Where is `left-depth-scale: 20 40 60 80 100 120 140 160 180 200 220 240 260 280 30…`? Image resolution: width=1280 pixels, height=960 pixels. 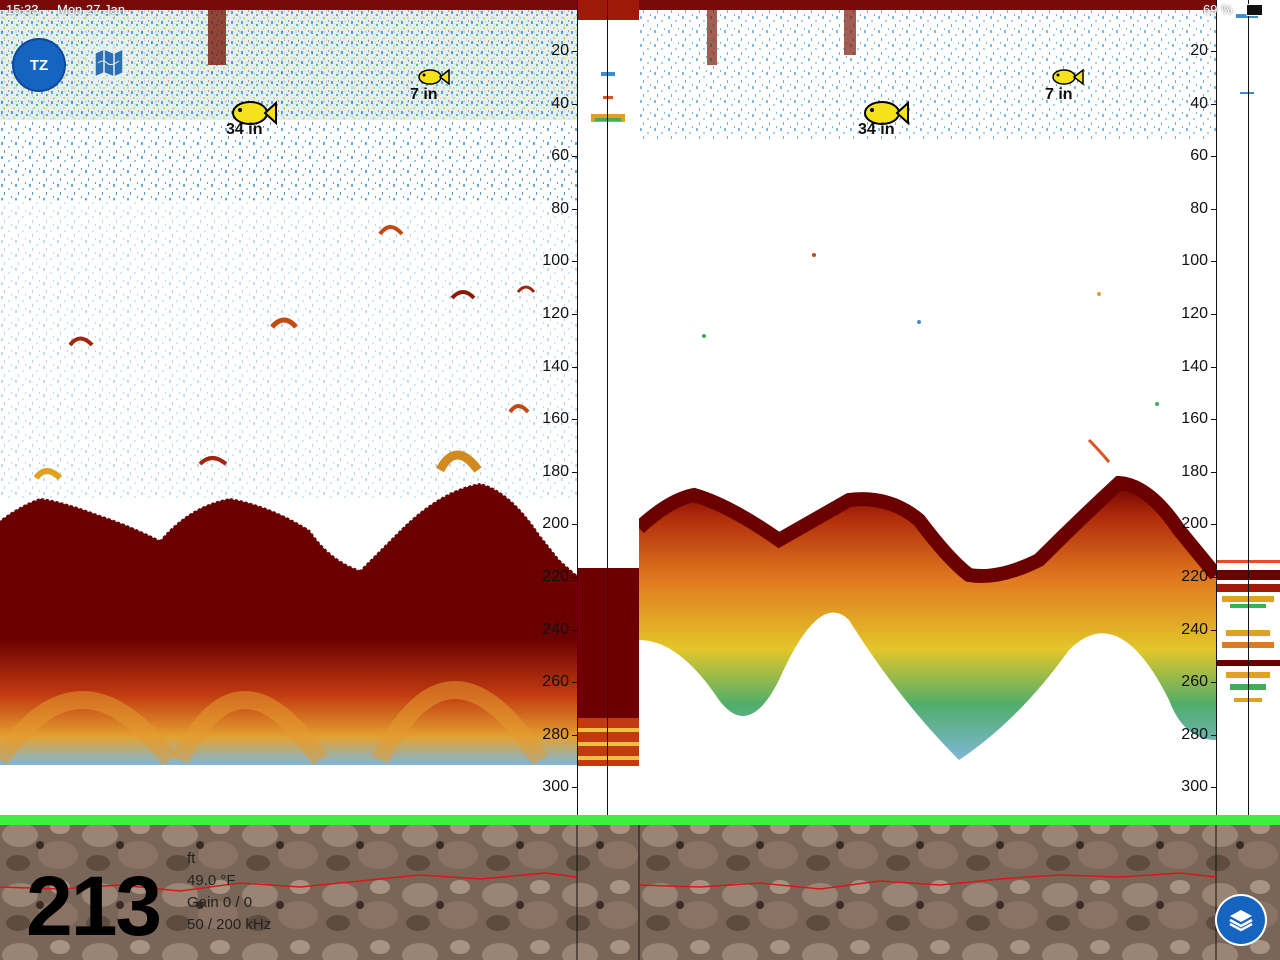 left-depth-scale: 20 40 60 80 100 120 140 160 180 200 220 240 260 280 30… is located at coordinates (557, 407).